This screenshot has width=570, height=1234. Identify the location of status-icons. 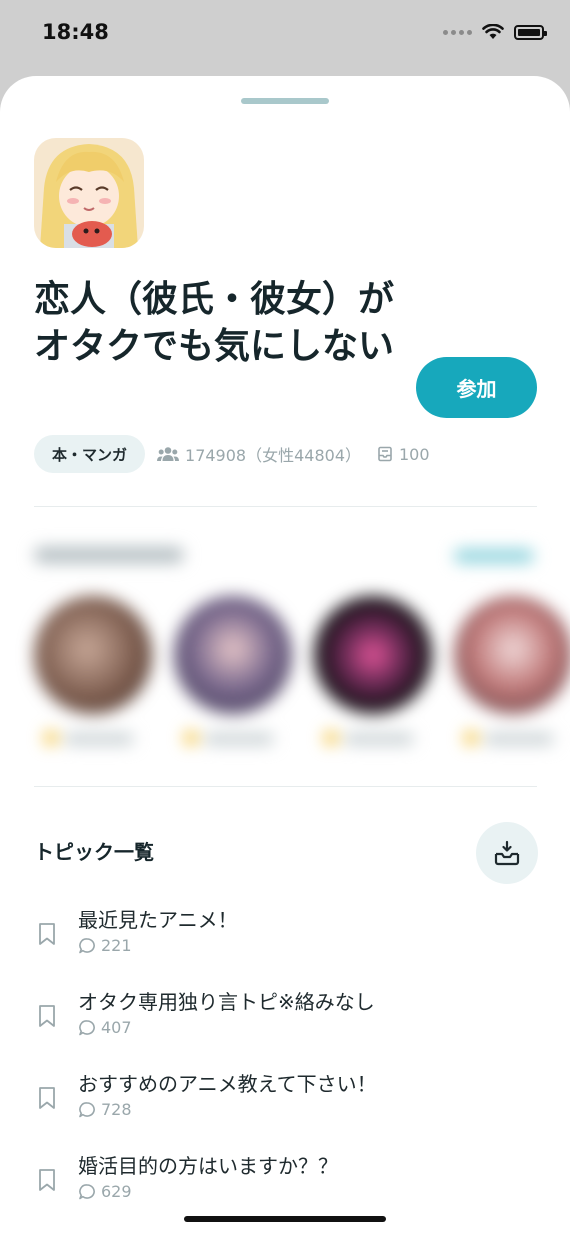
(495, 32).